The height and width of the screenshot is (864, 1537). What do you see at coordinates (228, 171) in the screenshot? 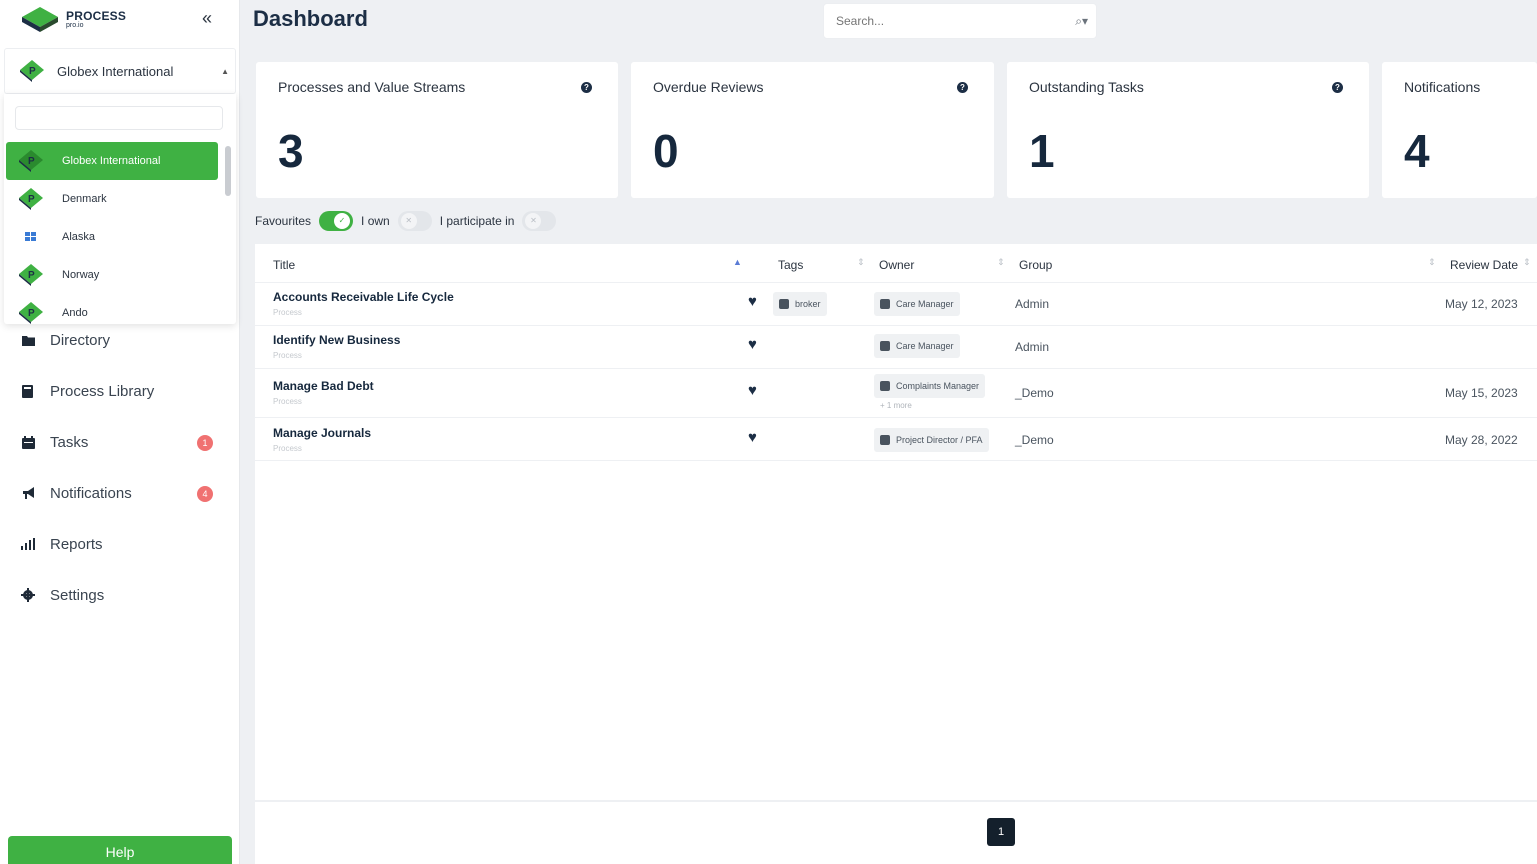
I see `dropdown-scrollbar` at bounding box center [228, 171].